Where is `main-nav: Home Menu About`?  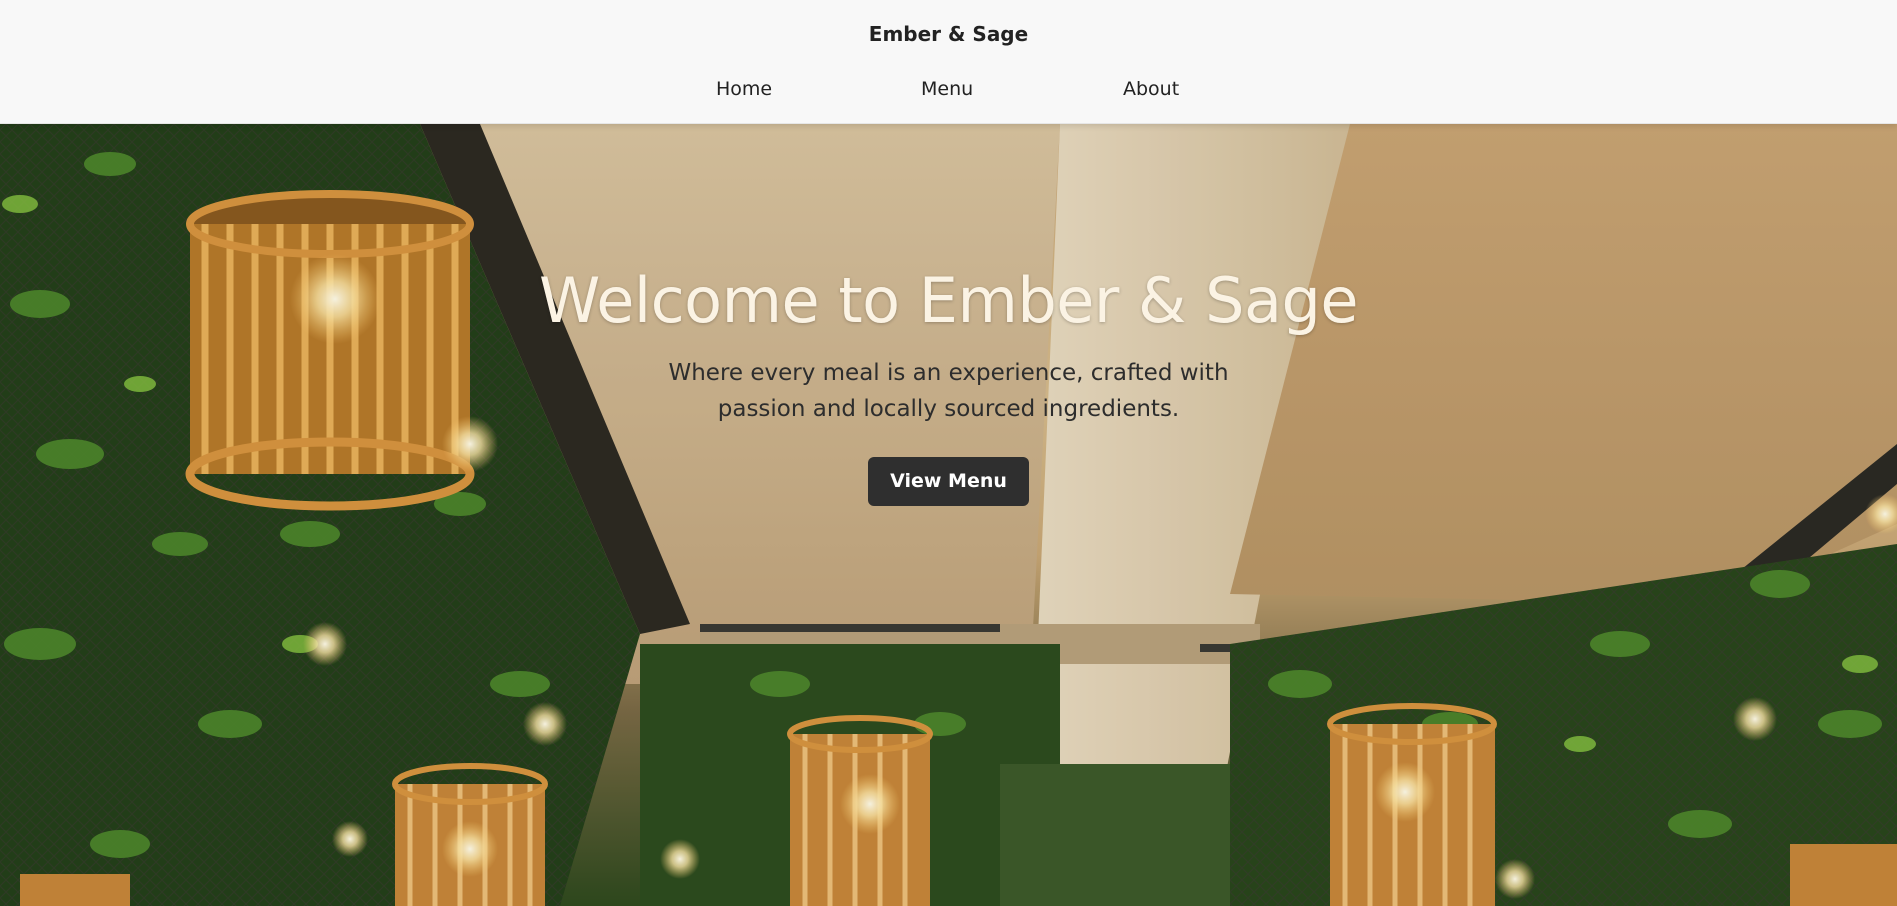 main-nav: Home Menu About is located at coordinates (948, 90).